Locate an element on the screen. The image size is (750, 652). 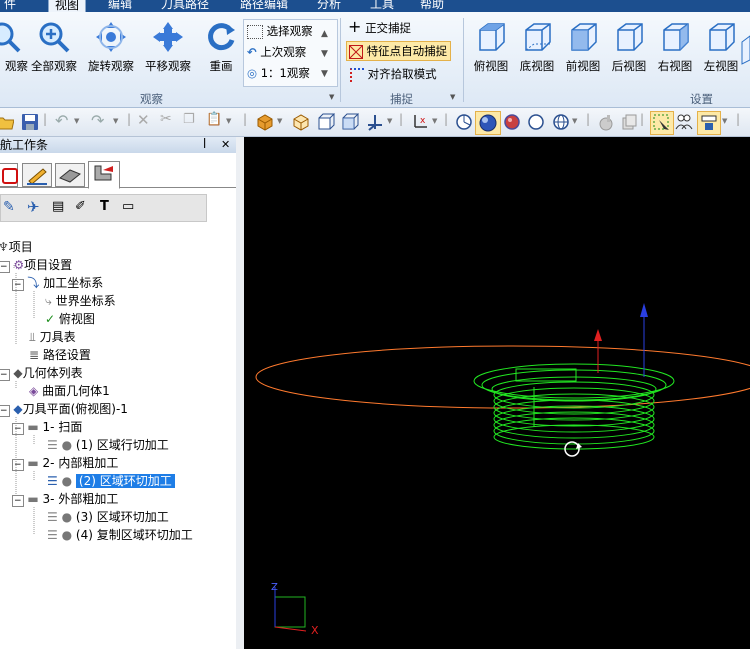
redraw-button: 重画 is located at coordinates (221, 50).